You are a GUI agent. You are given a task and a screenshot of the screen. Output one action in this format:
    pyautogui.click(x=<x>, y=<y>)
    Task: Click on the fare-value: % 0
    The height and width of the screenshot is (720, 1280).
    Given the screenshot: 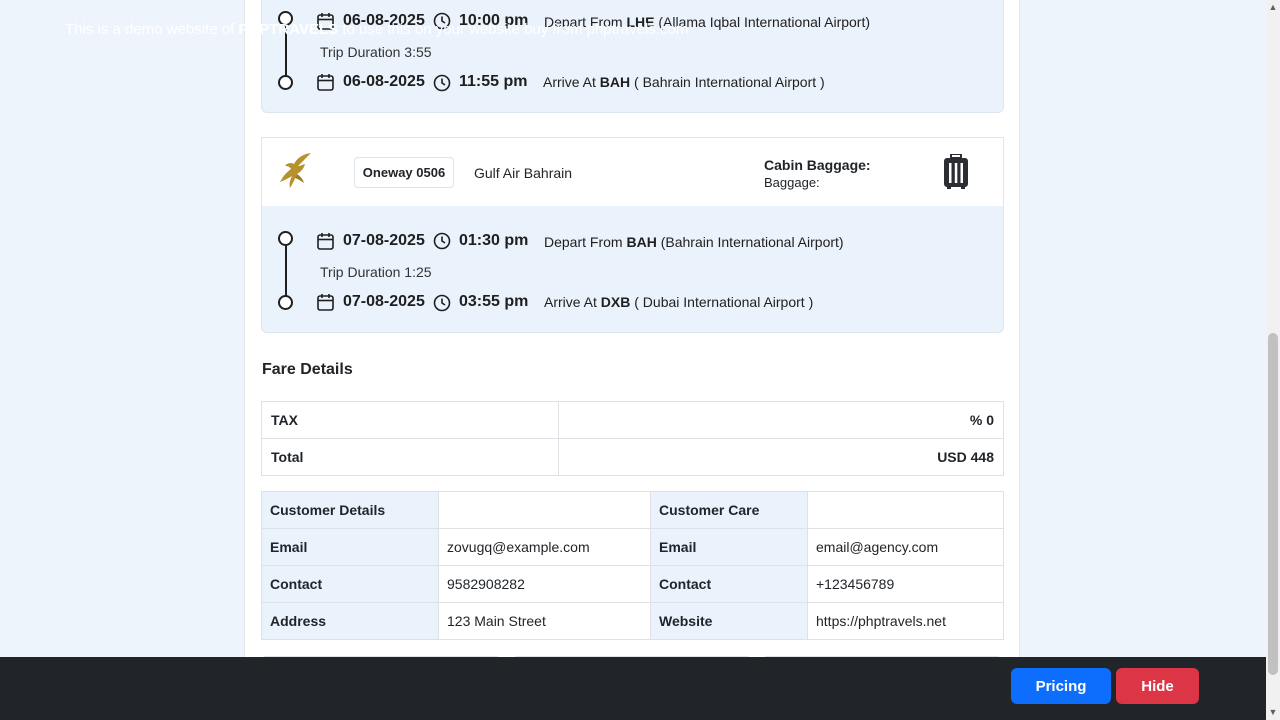 What is the action you would take?
    pyautogui.click(x=781, y=420)
    